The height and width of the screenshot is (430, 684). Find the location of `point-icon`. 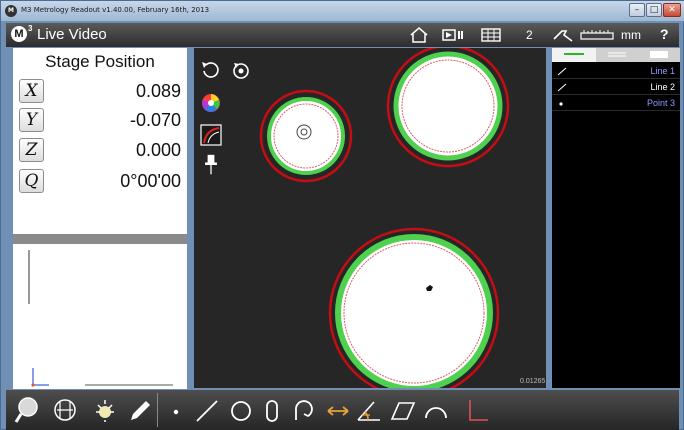

point-icon is located at coordinates (561, 104).